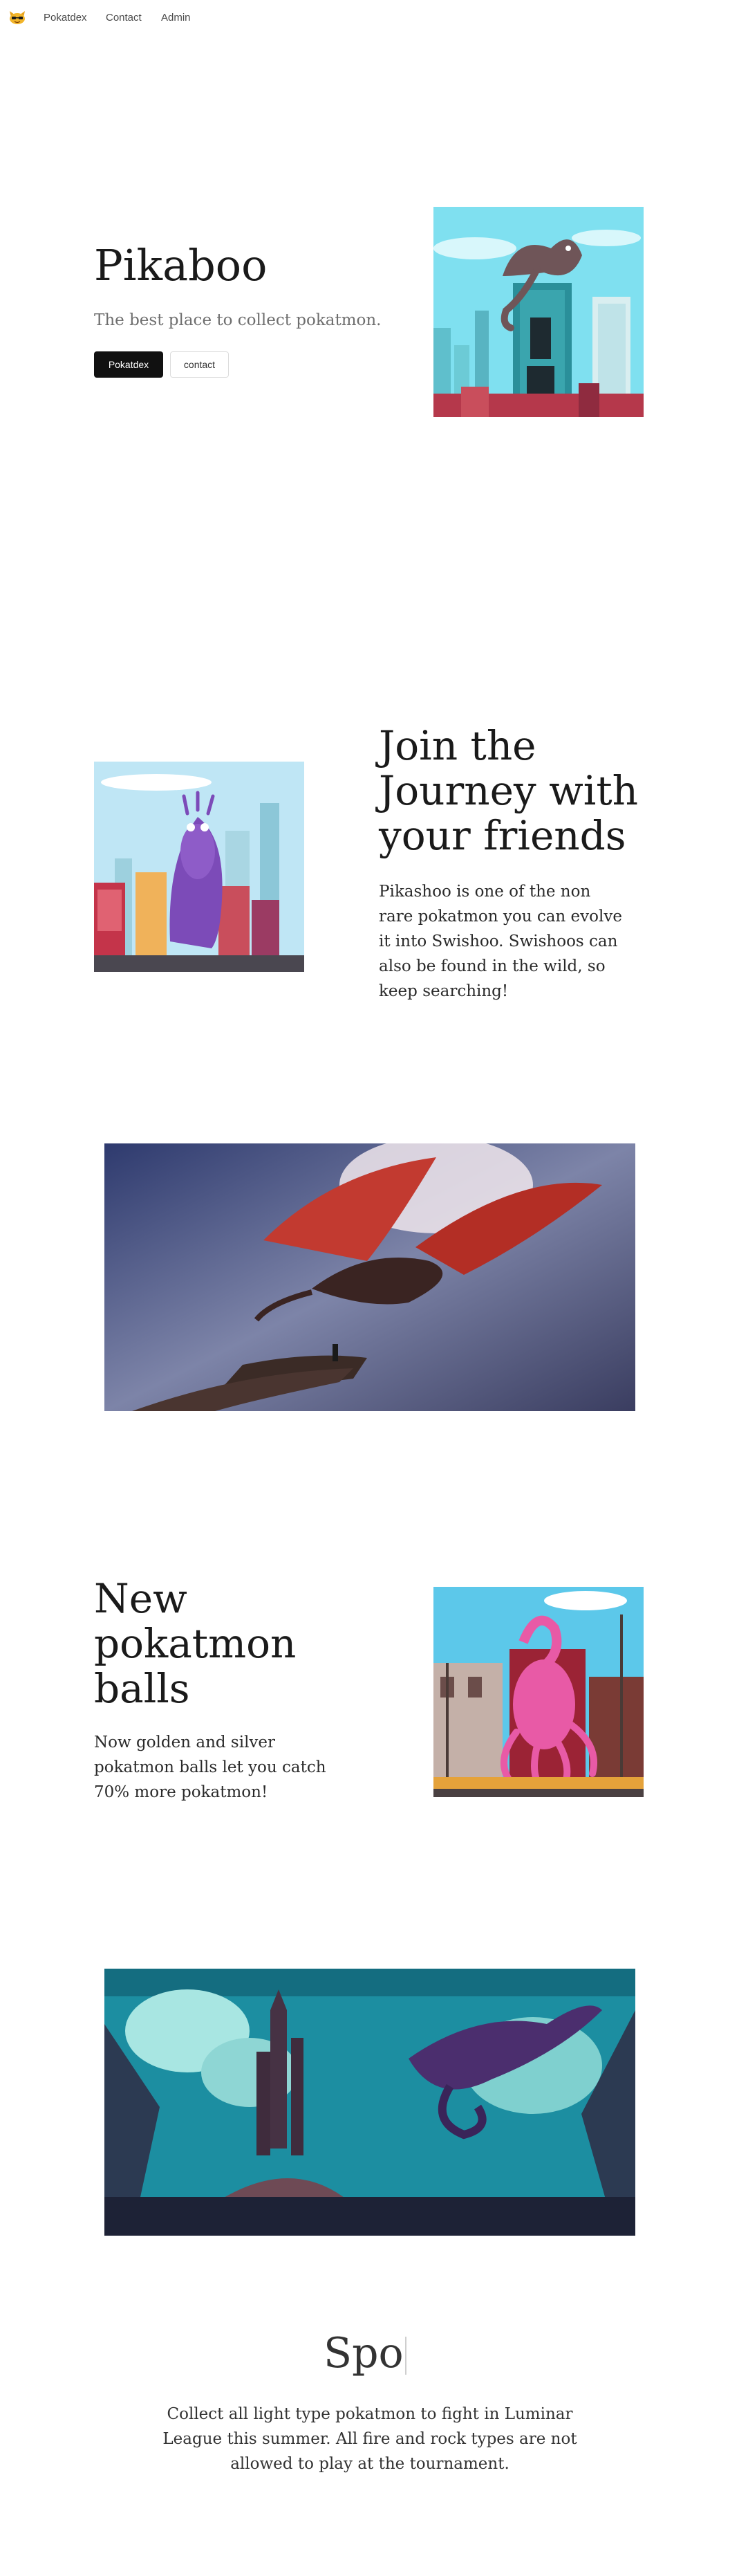 The height and width of the screenshot is (2576, 739). I want to click on nav-link-pokatdex: Pokatdex, so click(65, 18).